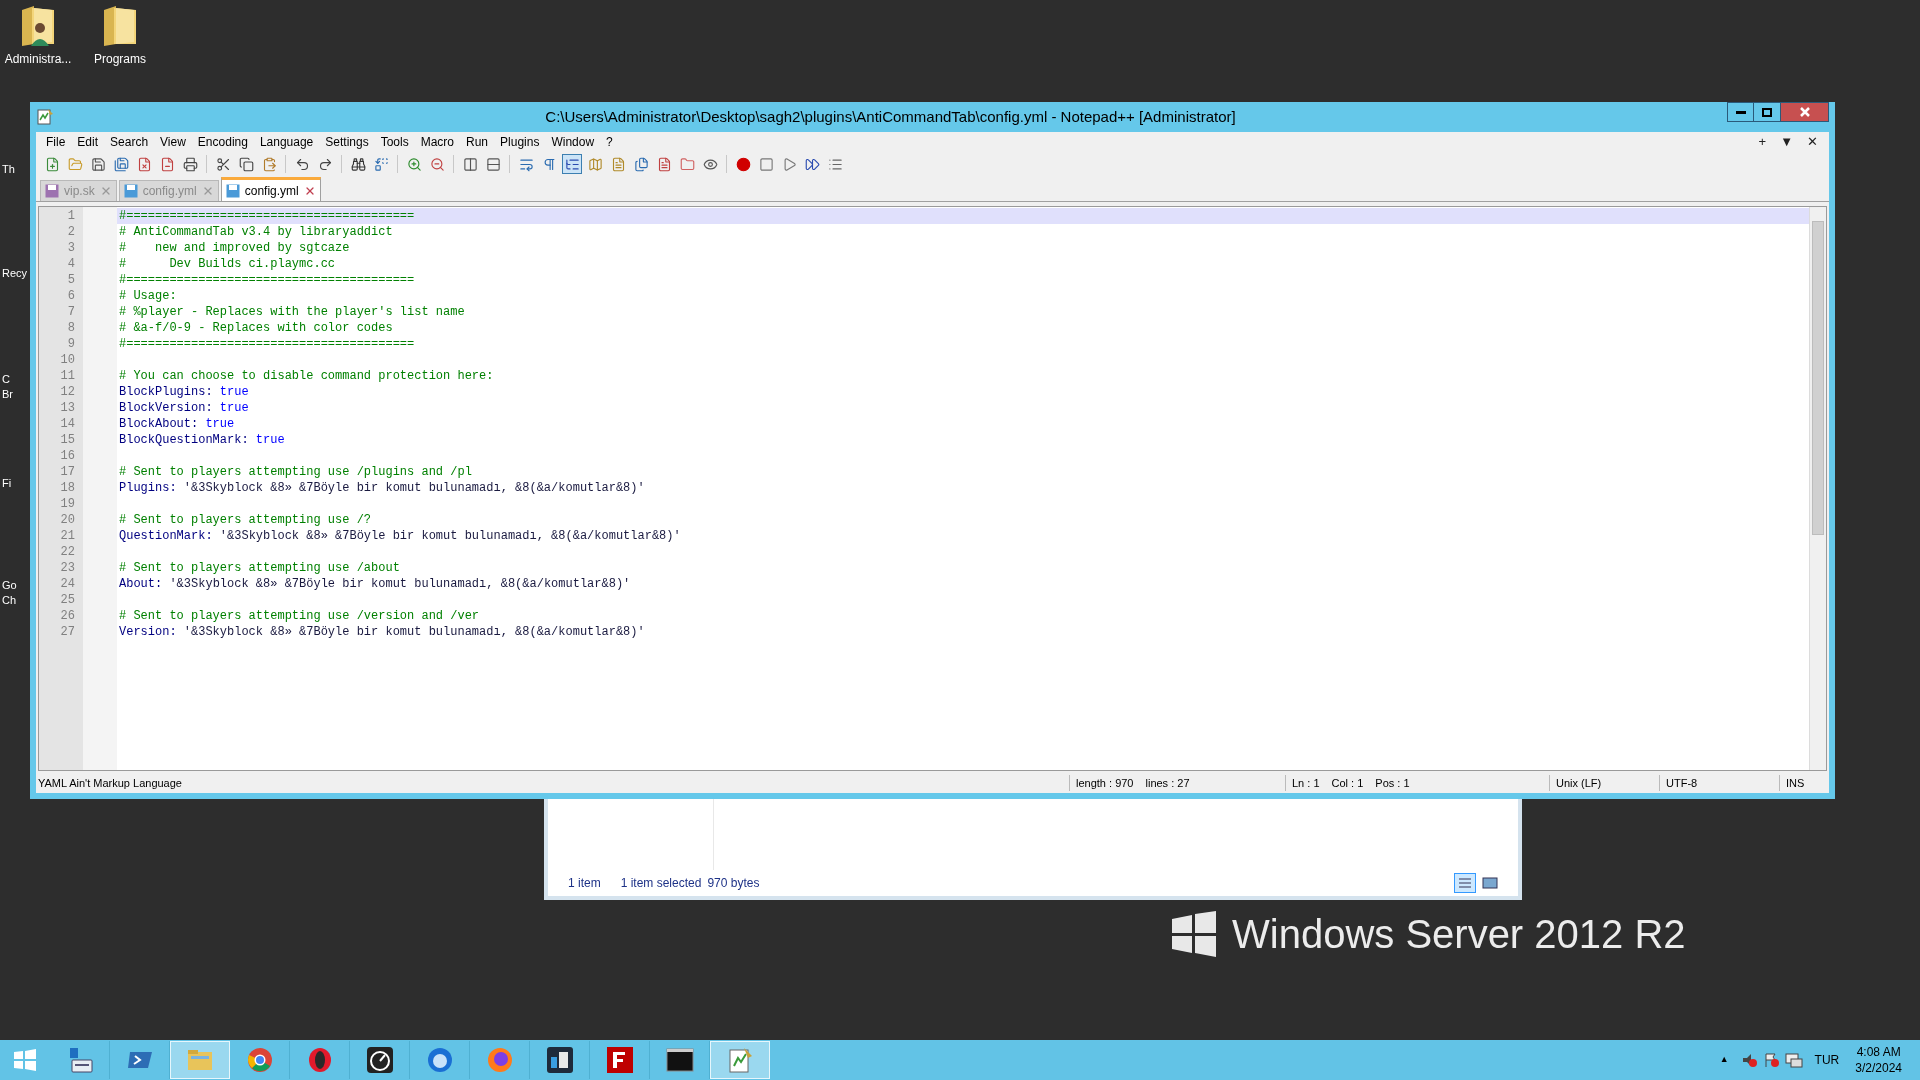 The image size is (1920, 1080). What do you see at coordinates (679, 1060) in the screenshot?
I see `console-icon` at bounding box center [679, 1060].